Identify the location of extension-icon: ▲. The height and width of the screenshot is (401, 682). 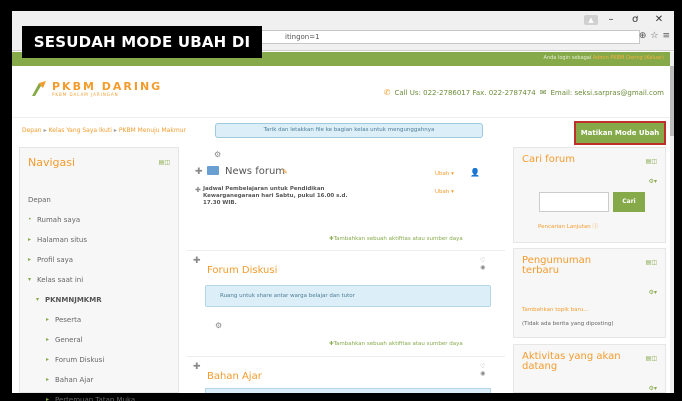
(591, 20).